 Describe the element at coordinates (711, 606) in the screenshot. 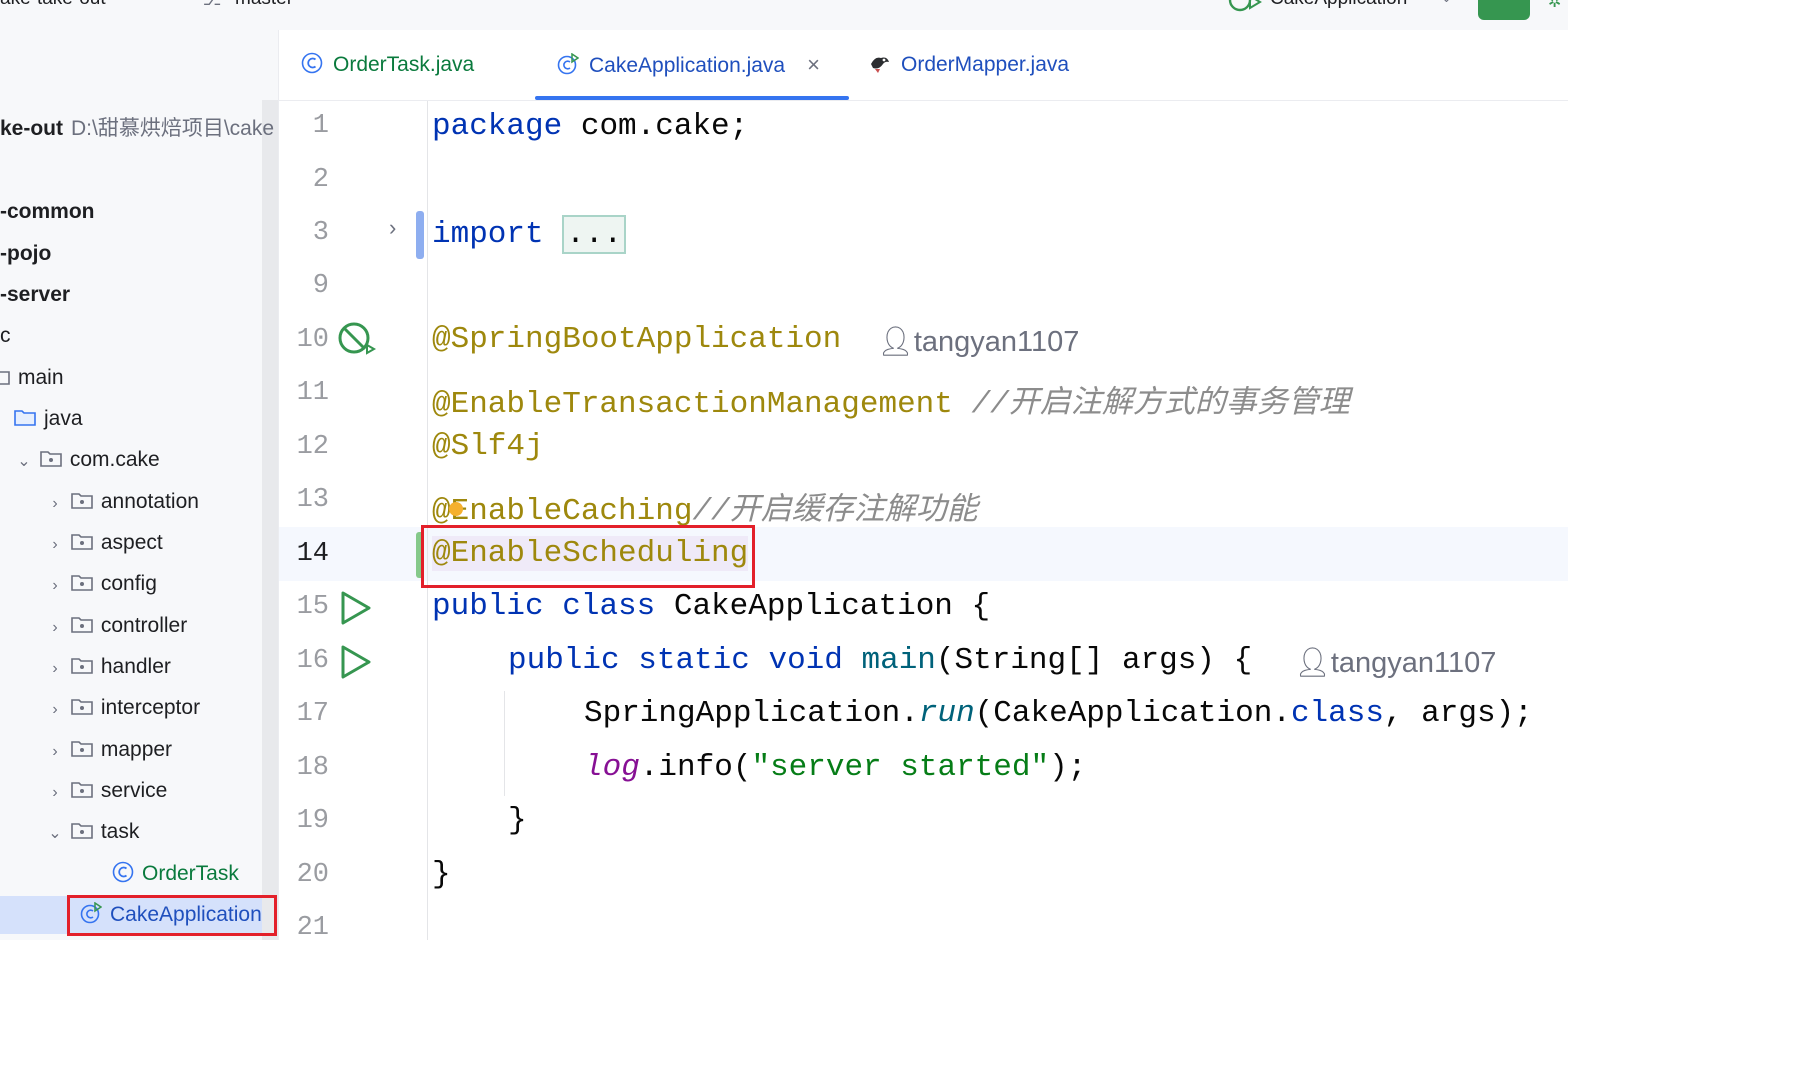

I see `code-line-15: public class CakeApplication {` at that location.